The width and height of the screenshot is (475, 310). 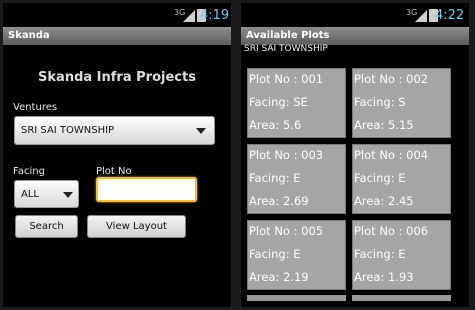 I want to click on plot-card: Plot No : 002 Facing: S Area: 5.15, so click(x=401, y=103).